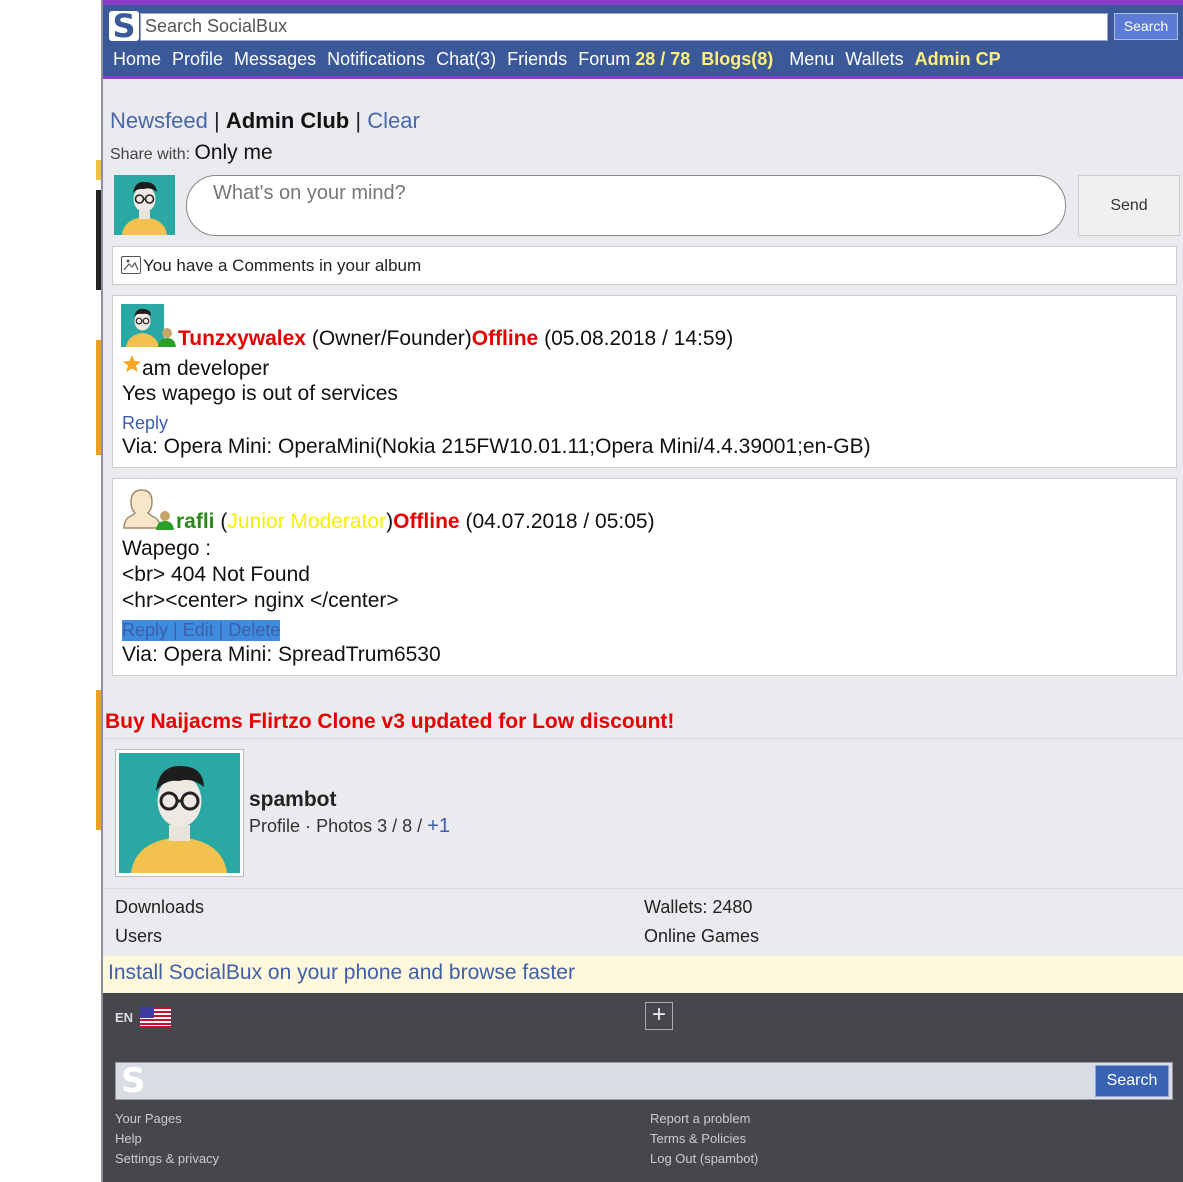 This screenshot has width=1183, height=1182. Describe the element at coordinates (144, 205) in the screenshot. I see `my-avatar` at that location.